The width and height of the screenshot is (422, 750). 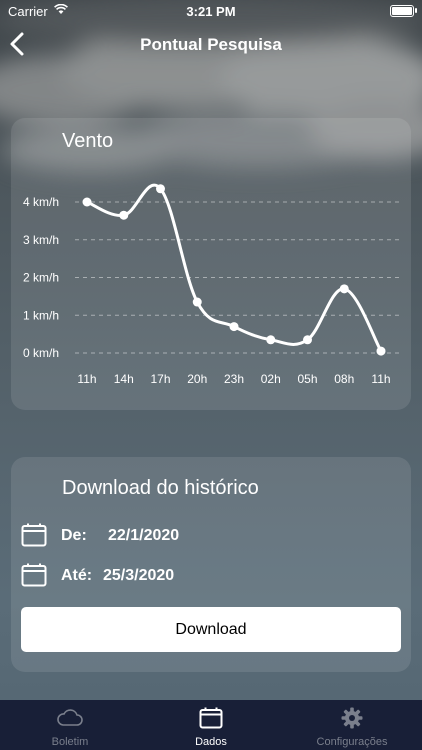 I want to click on to-label: Até:, so click(x=77, y=575).